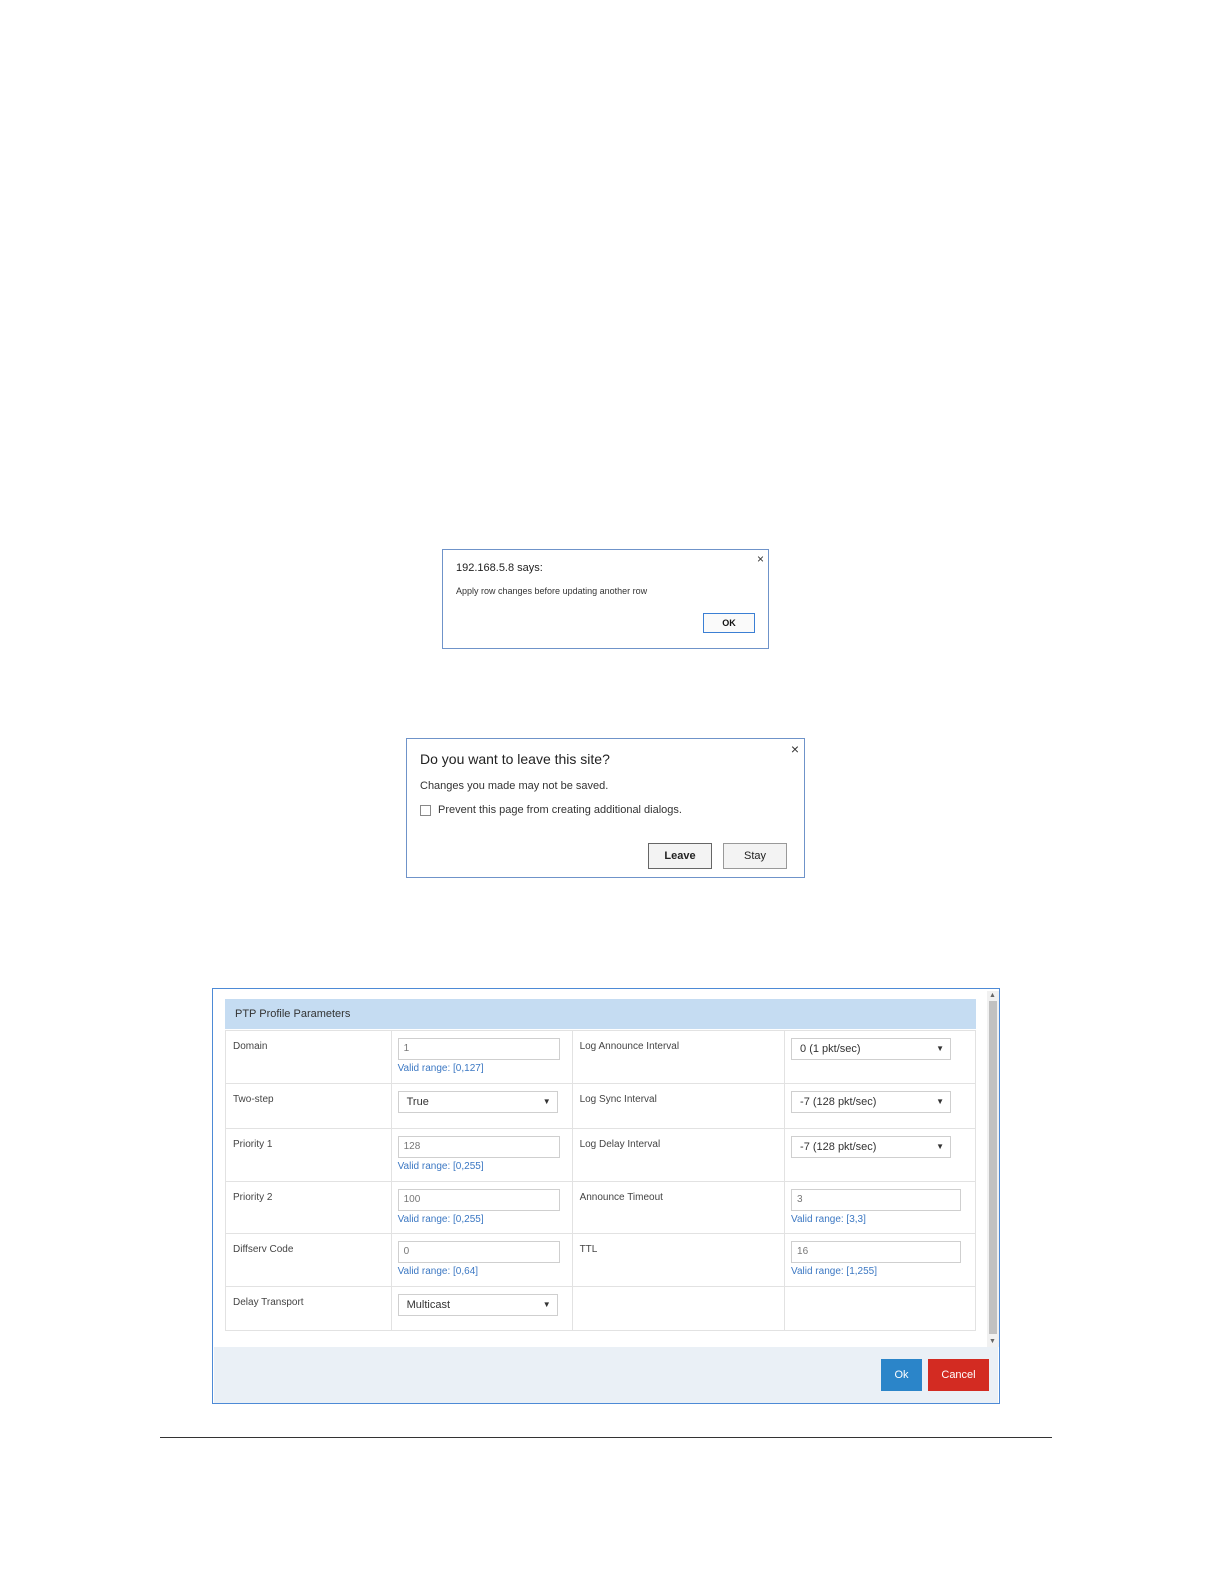  Describe the element at coordinates (308, 1106) in the screenshot. I see `two-step-label: Two-step` at that location.